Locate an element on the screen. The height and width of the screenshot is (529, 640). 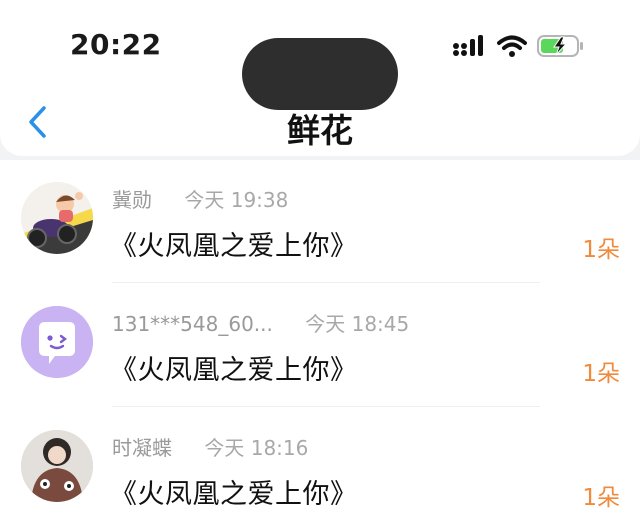
dynamic-island is located at coordinates (320, 74).